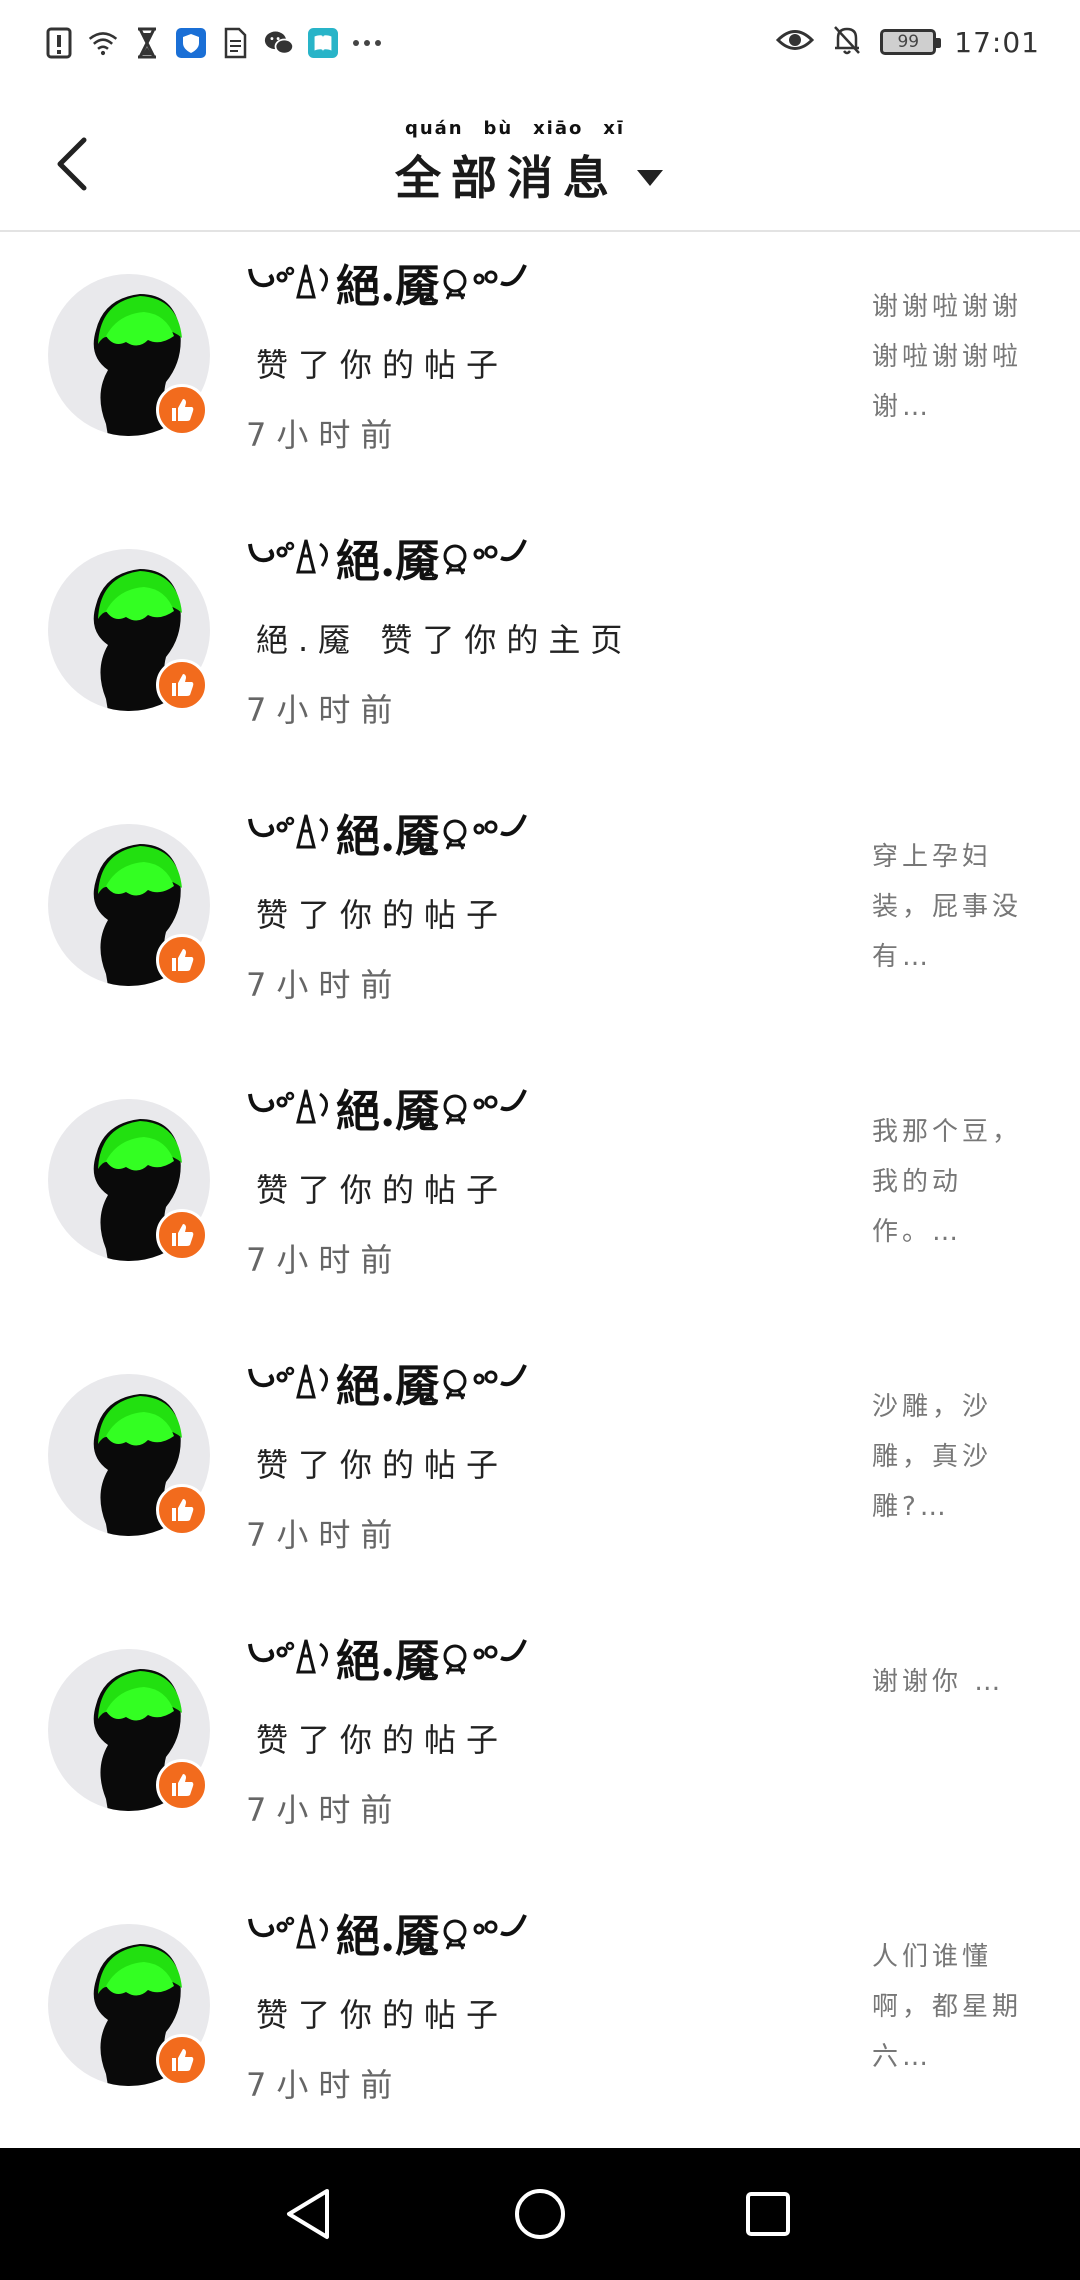  Describe the element at coordinates (847, 42) in the screenshot. I see `bell-off-icon` at that location.